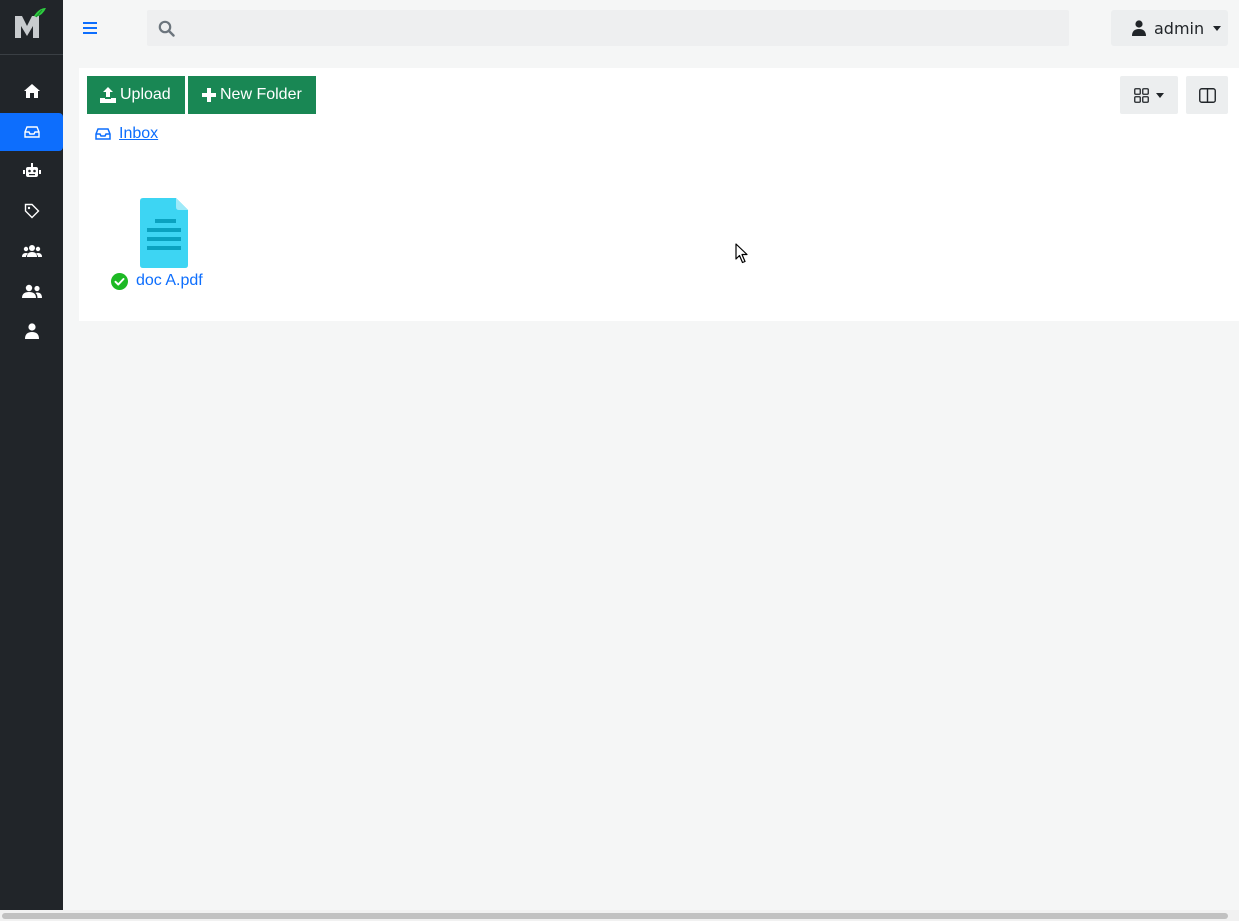  What do you see at coordinates (119, 281) in the screenshot?
I see `check-circle-icon` at bounding box center [119, 281].